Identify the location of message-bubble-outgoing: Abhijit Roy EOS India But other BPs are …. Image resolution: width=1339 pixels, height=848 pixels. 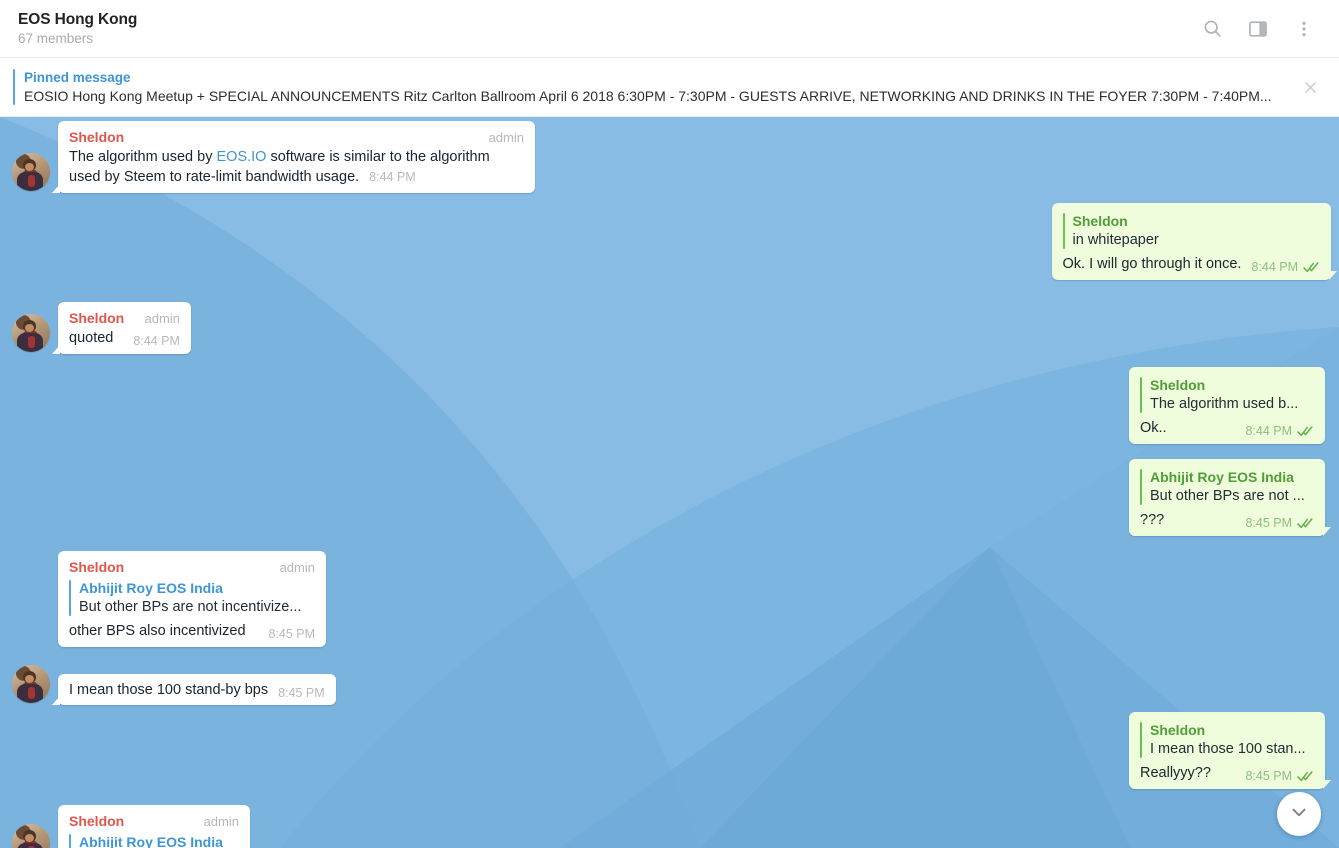
(1230, 497).